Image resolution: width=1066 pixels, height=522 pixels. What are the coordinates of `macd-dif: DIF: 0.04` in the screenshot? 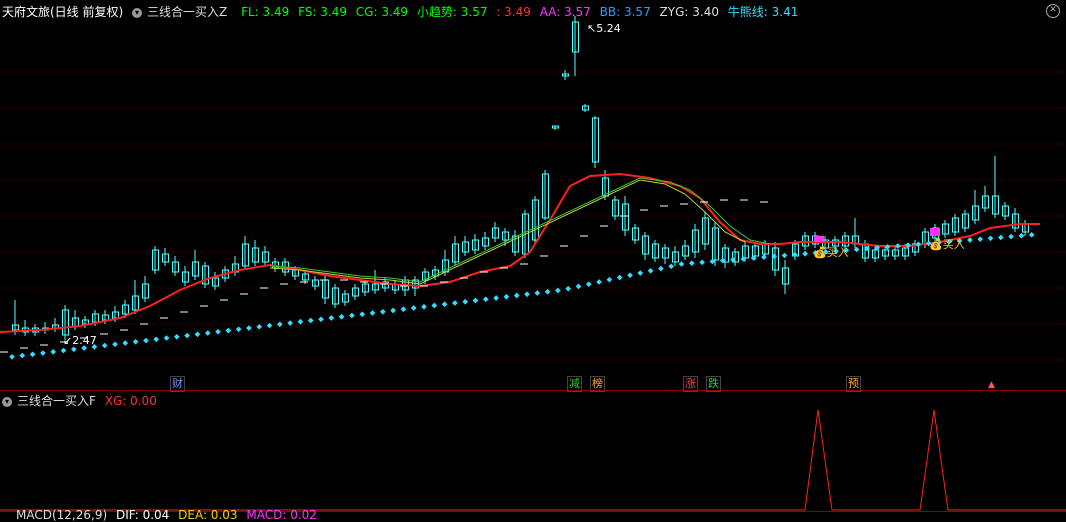 It's located at (142, 515).